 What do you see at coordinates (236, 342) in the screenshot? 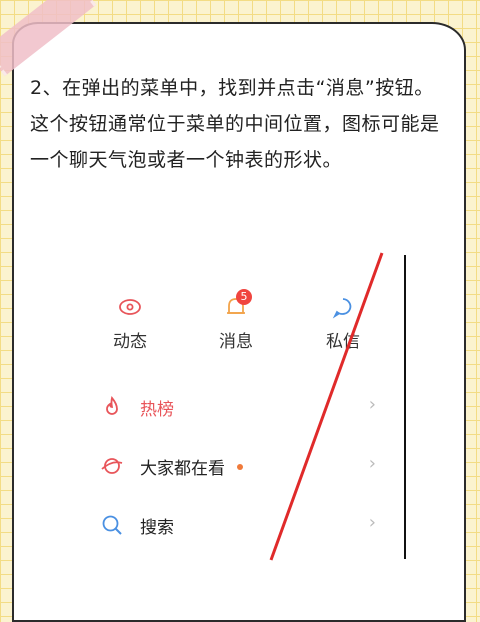
I see `tab-messages-label: 消息` at bounding box center [236, 342].